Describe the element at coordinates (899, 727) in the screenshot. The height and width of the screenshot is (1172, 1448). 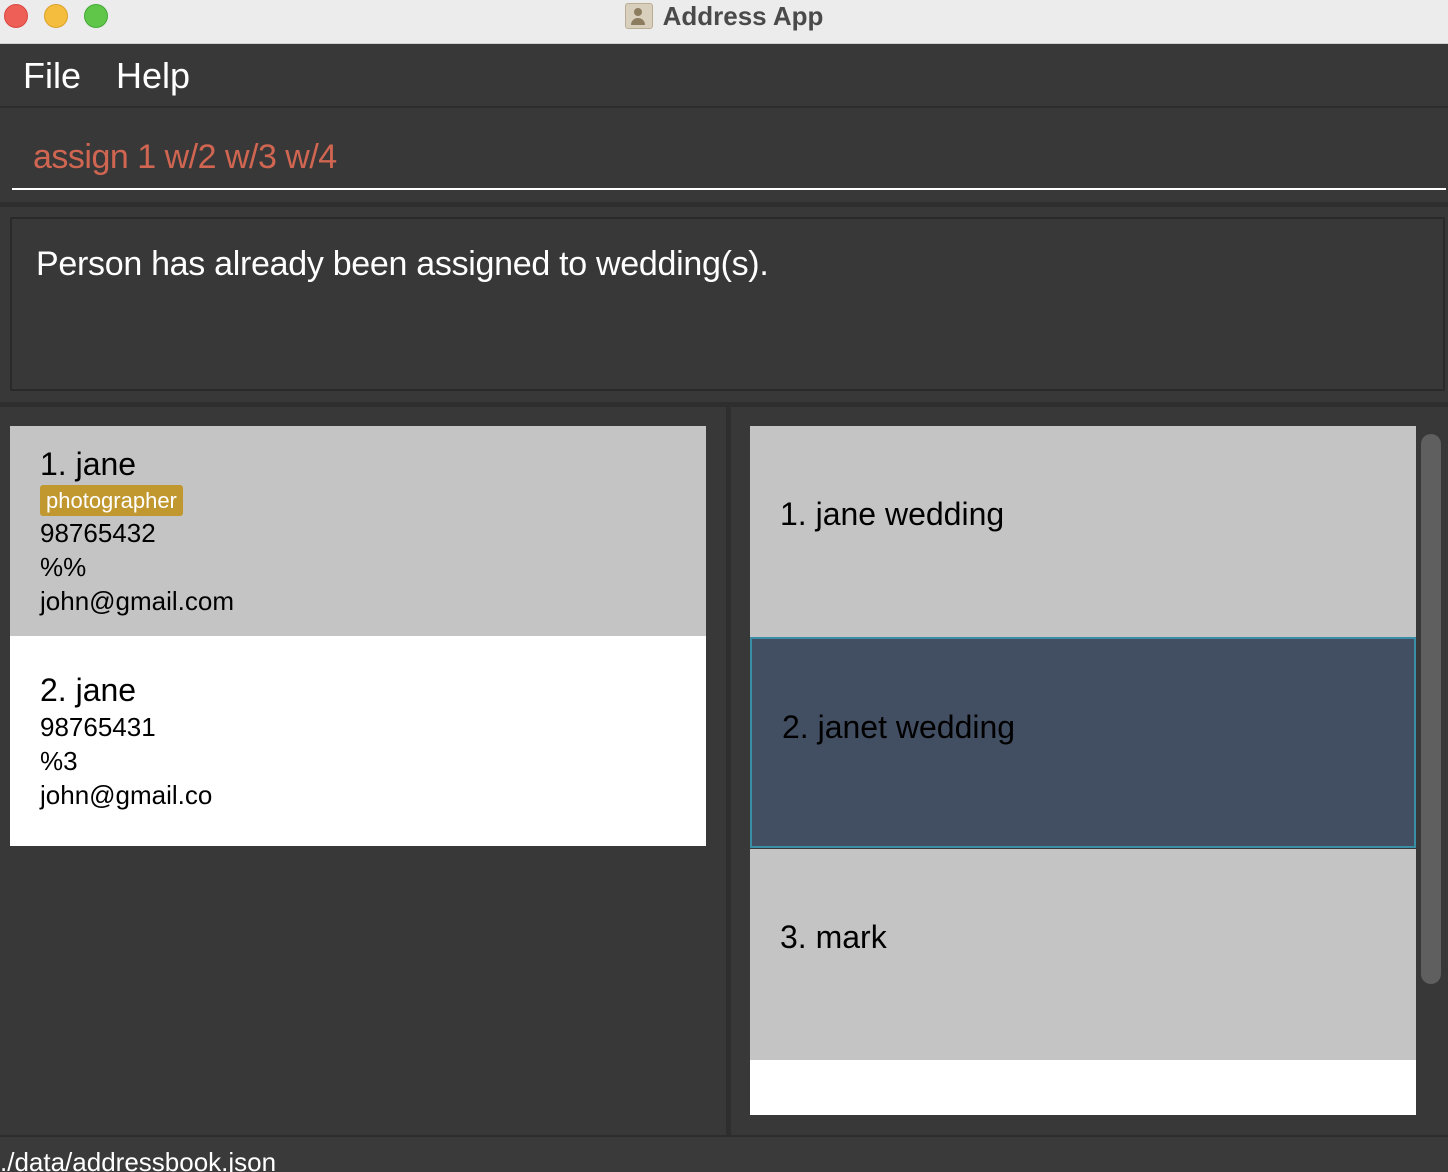
I see `wedding-name: 2. janet wedding` at that location.